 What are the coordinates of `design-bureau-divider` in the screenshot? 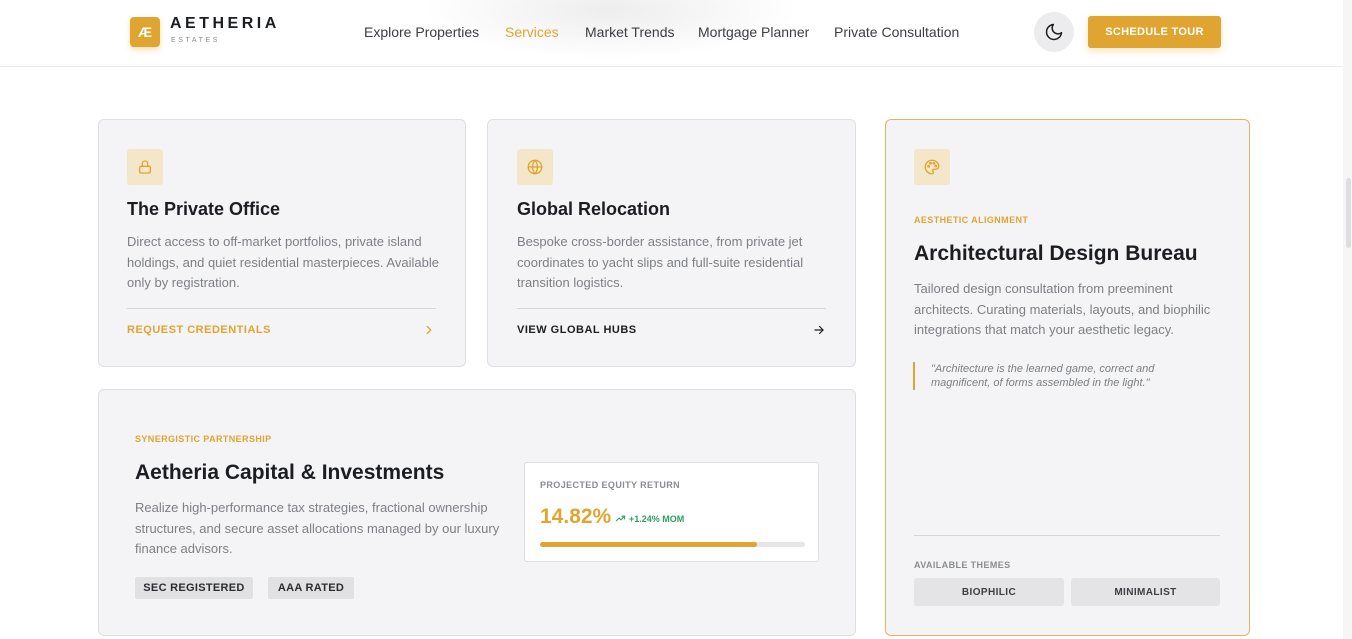 It's located at (1067, 535).